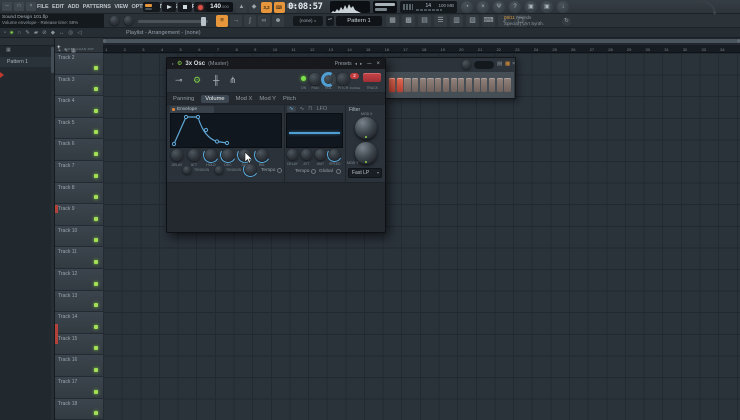 Image resolution: width=740 pixels, height=420 pixels. I want to click on dec-knob, so click(228, 155).